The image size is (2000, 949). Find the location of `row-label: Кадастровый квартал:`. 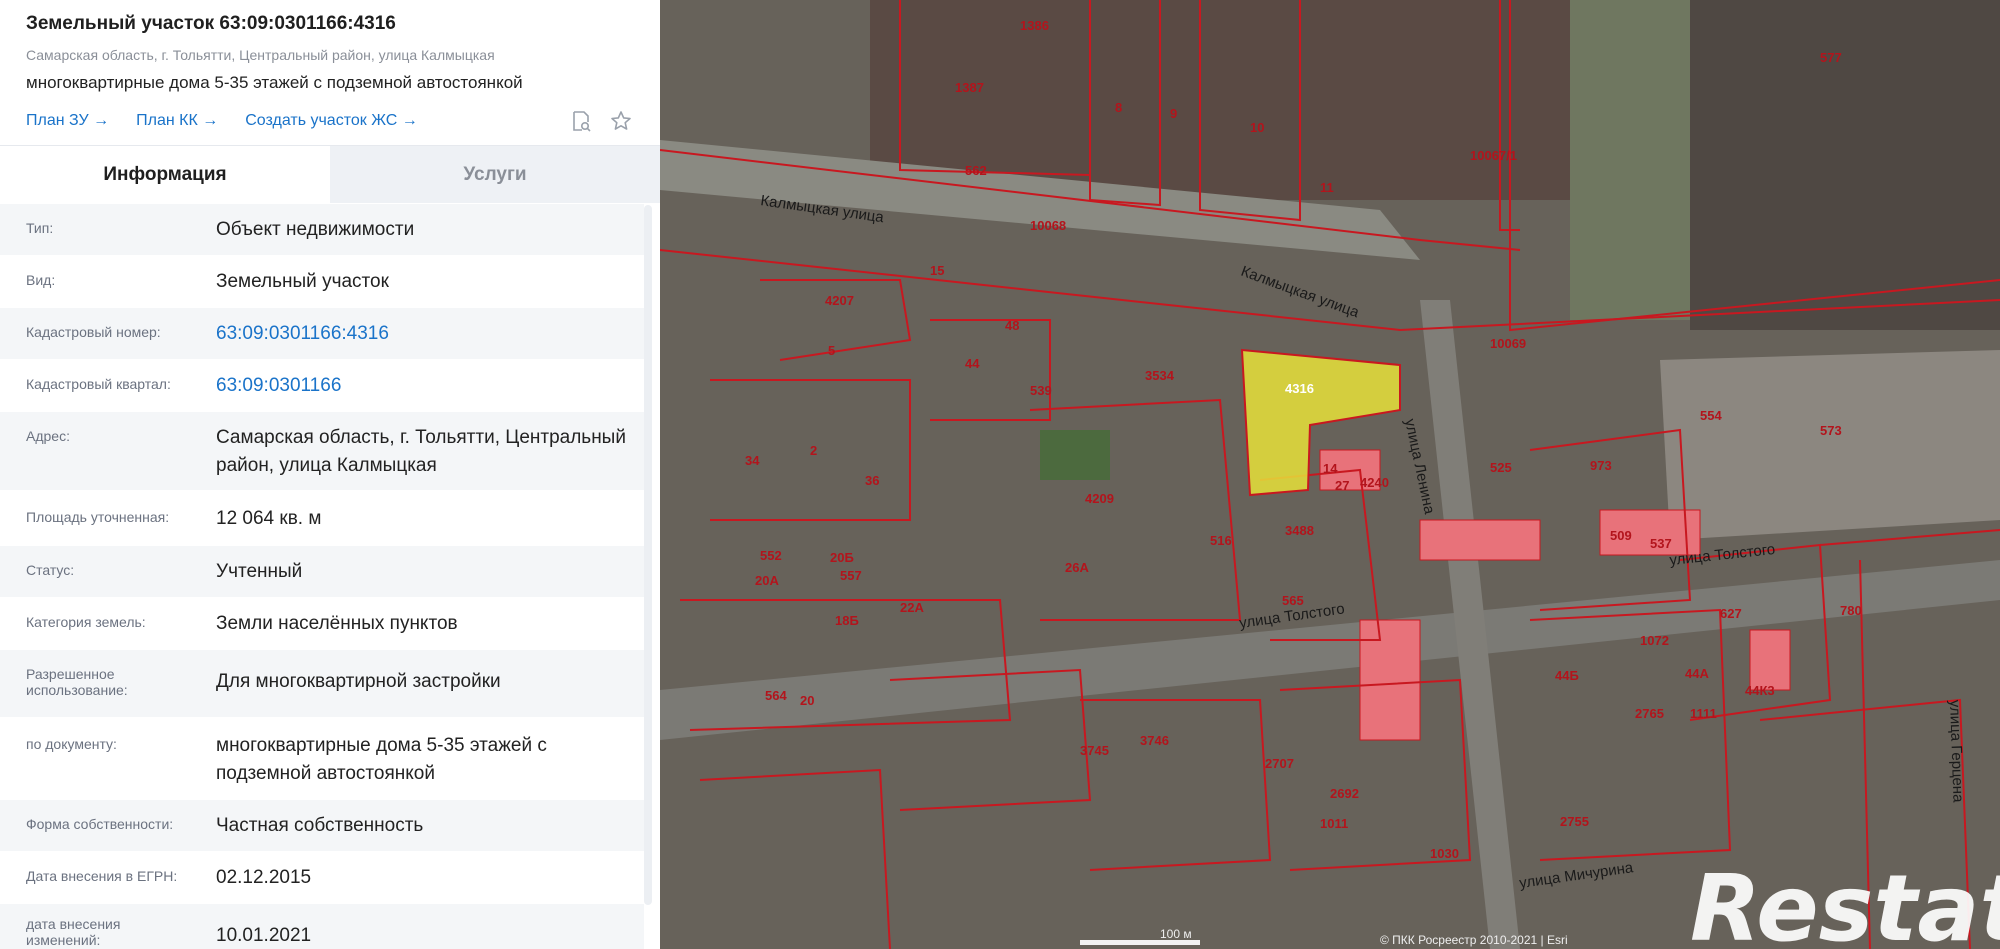

row-label: Кадастровый квартал: is located at coordinates (98, 384).